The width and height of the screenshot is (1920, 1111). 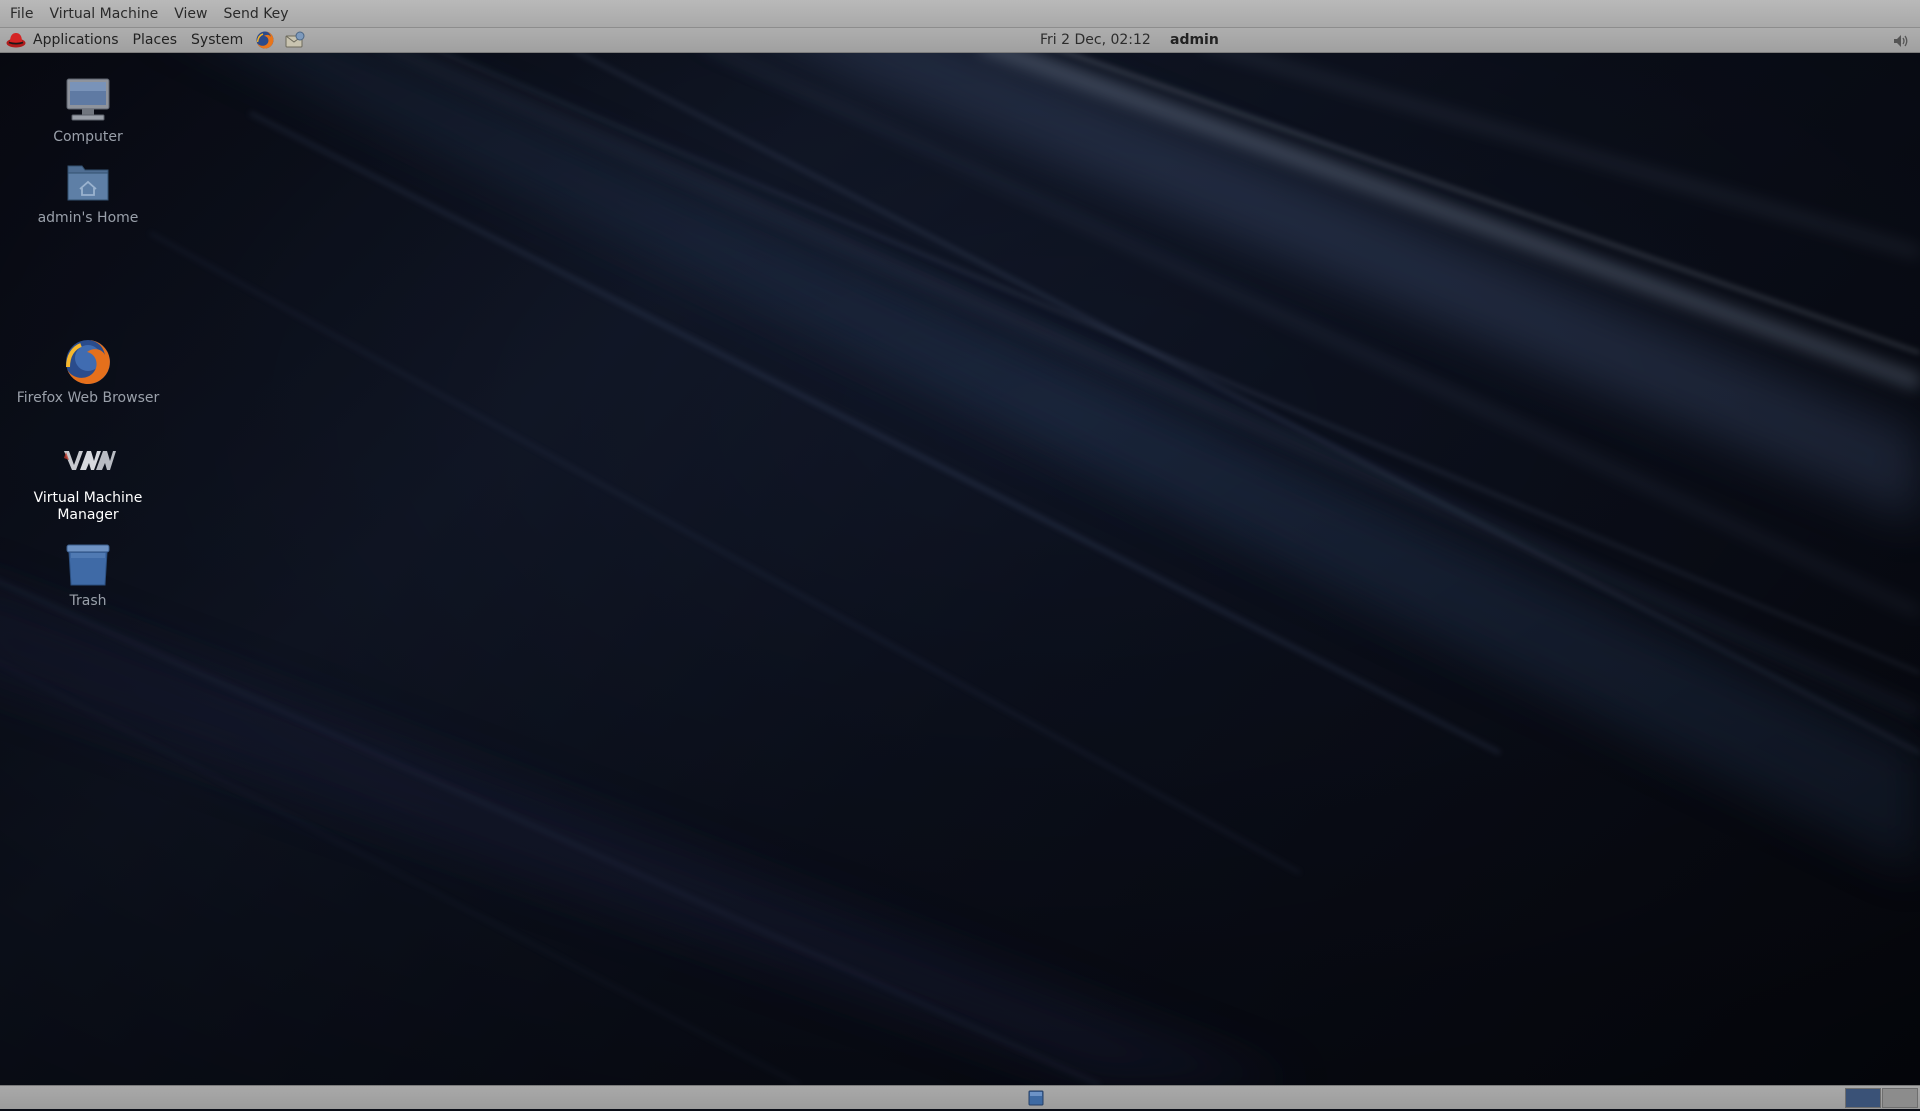 What do you see at coordinates (1194, 40) in the screenshot?
I see `panel-user-name: admin` at bounding box center [1194, 40].